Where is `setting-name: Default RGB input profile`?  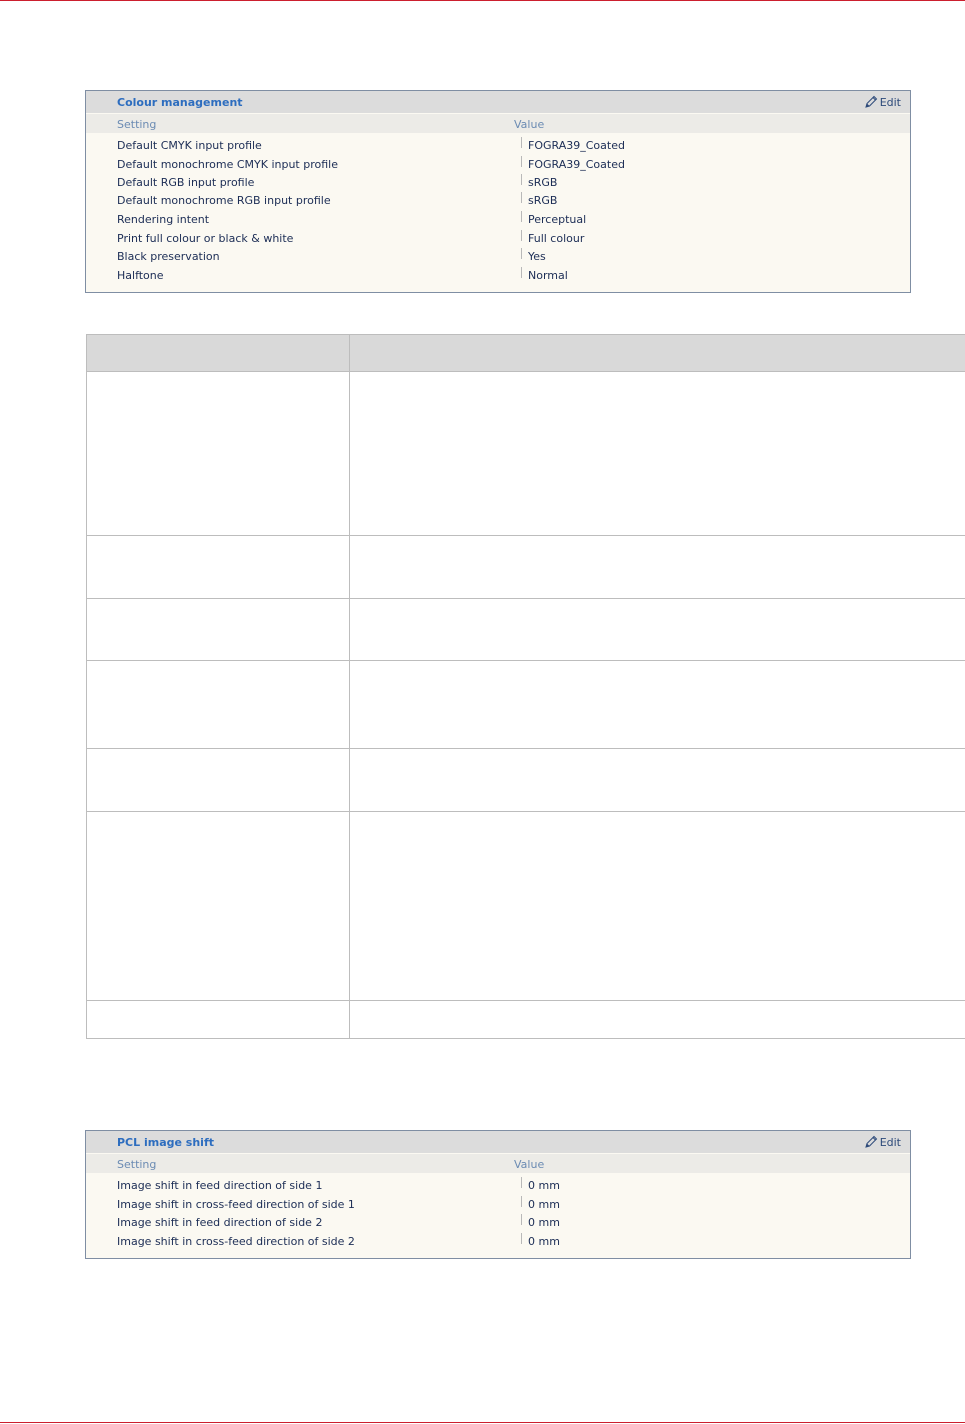
setting-name: Default RGB input profile is located at coordinates (186, 182).